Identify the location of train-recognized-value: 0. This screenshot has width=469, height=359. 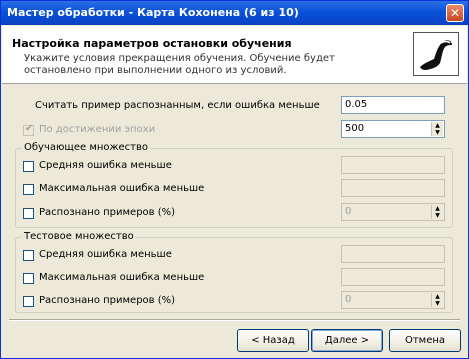
(348, 211).